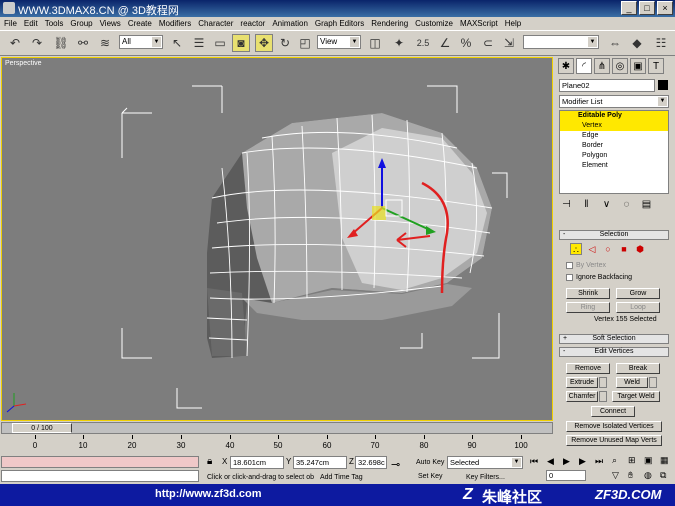 Image resolution: width=675 pixels, height=506 pixels. Describe the element at coordinates (434, 23) in the screenshot. I see `menu-customize: Customize` at that location.